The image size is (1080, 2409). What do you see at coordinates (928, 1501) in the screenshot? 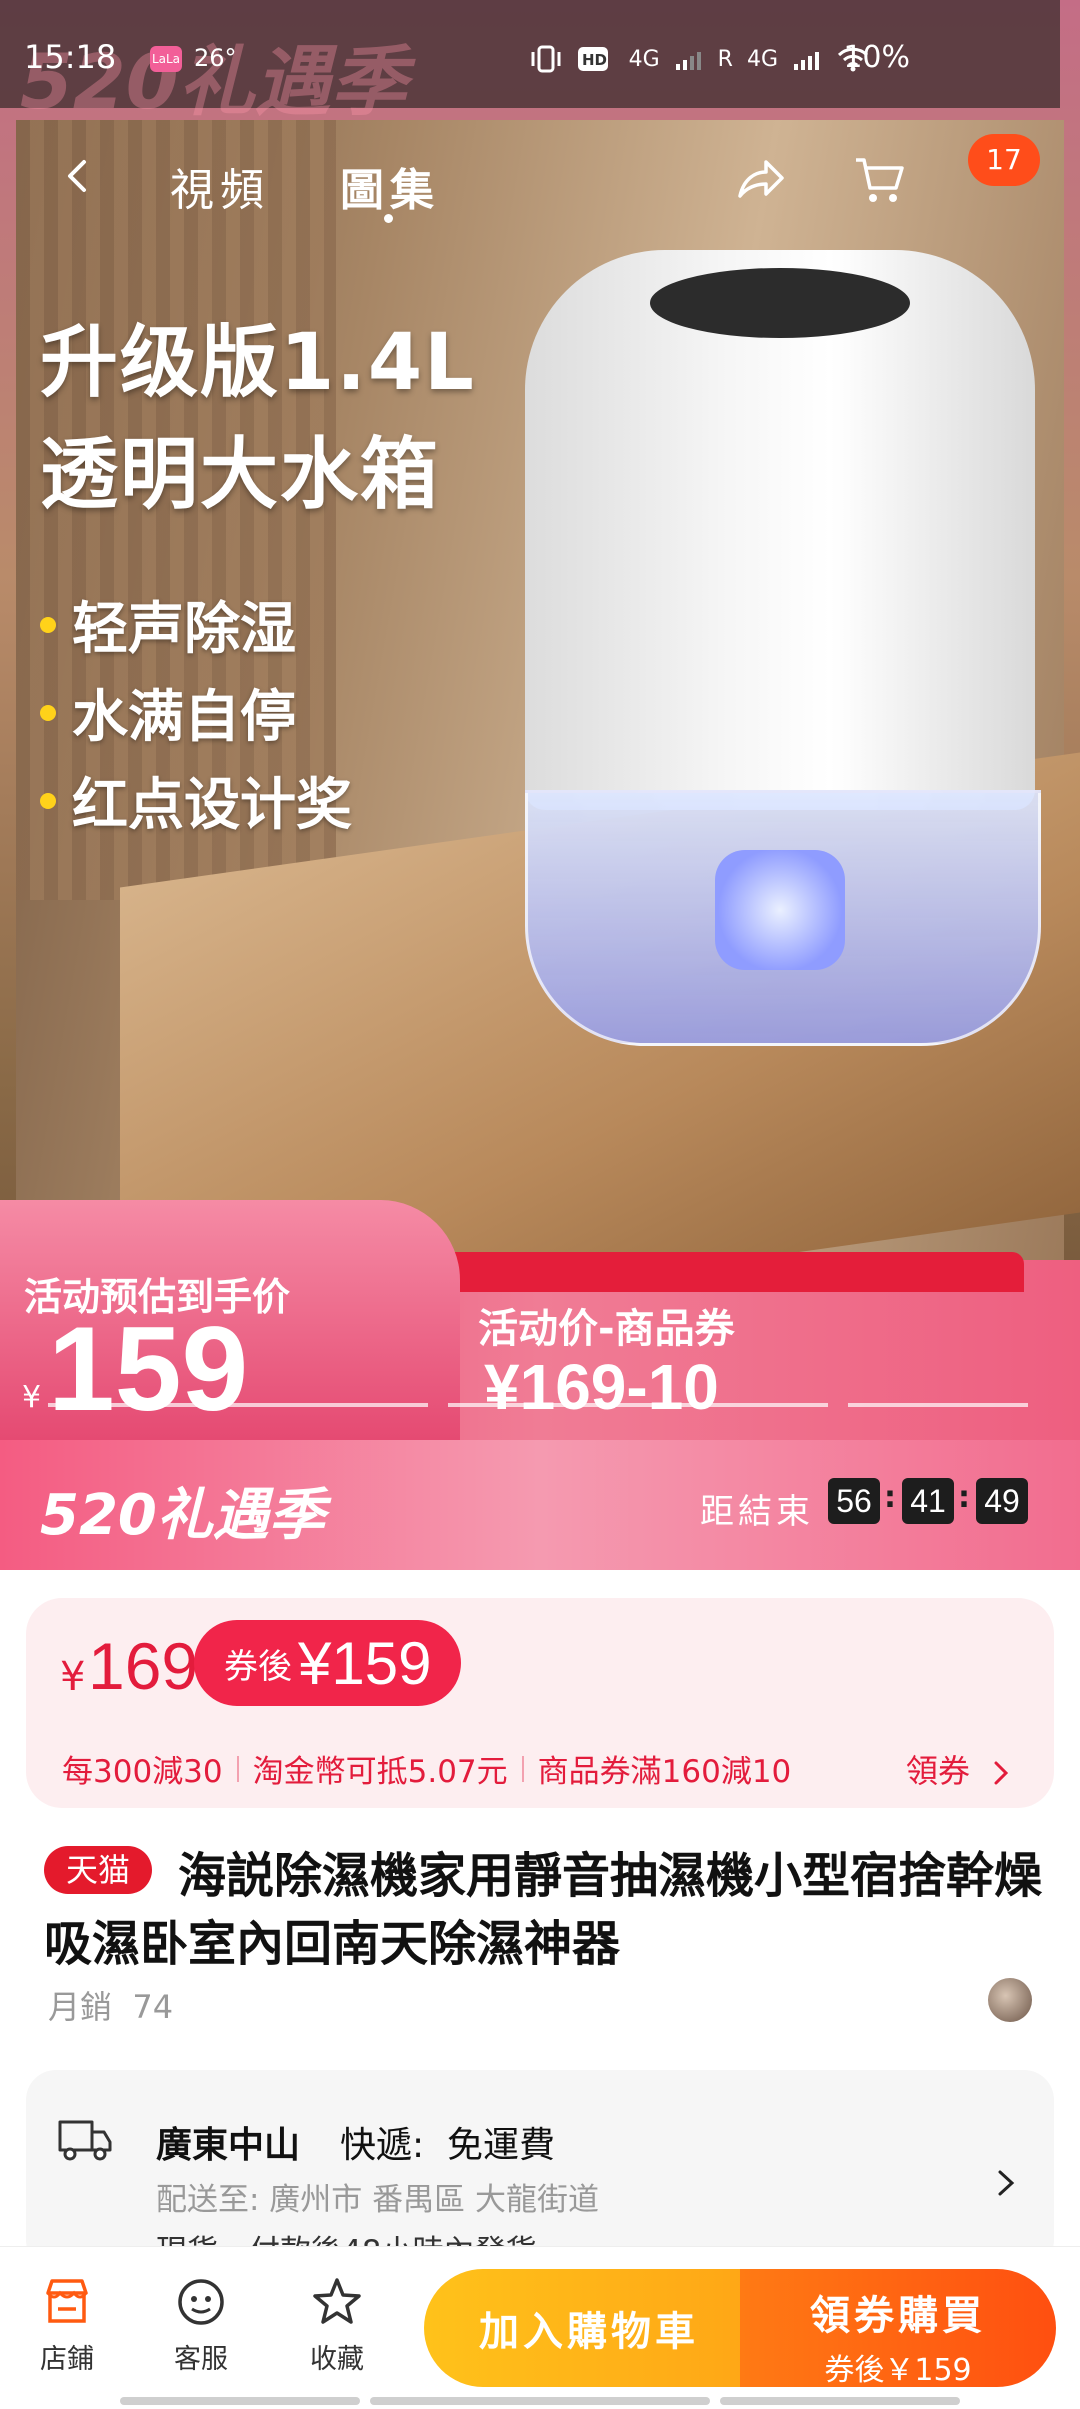
I see `countdown-minutes: 41` at bounding box center [928, 1501].